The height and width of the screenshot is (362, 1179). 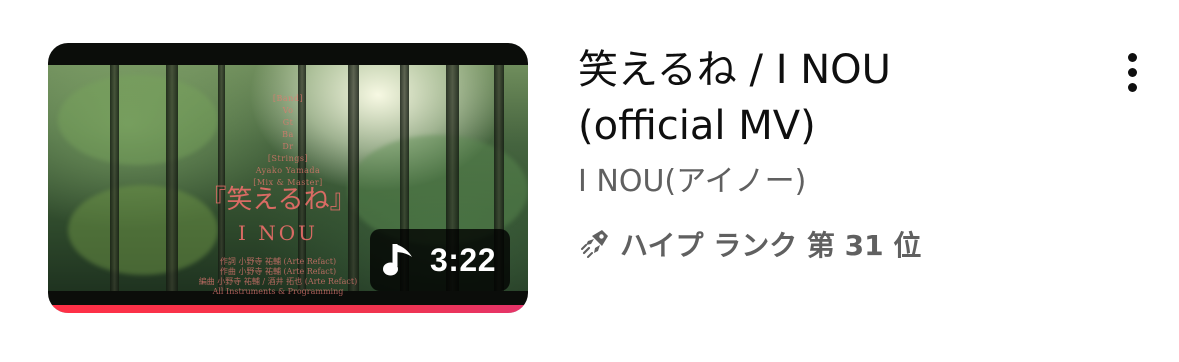 What do you see at coordinates (278, 200) in the screenshot?
I see `thumbnail-title-text: 『笑えるね』` at bounding box center [278, 200].